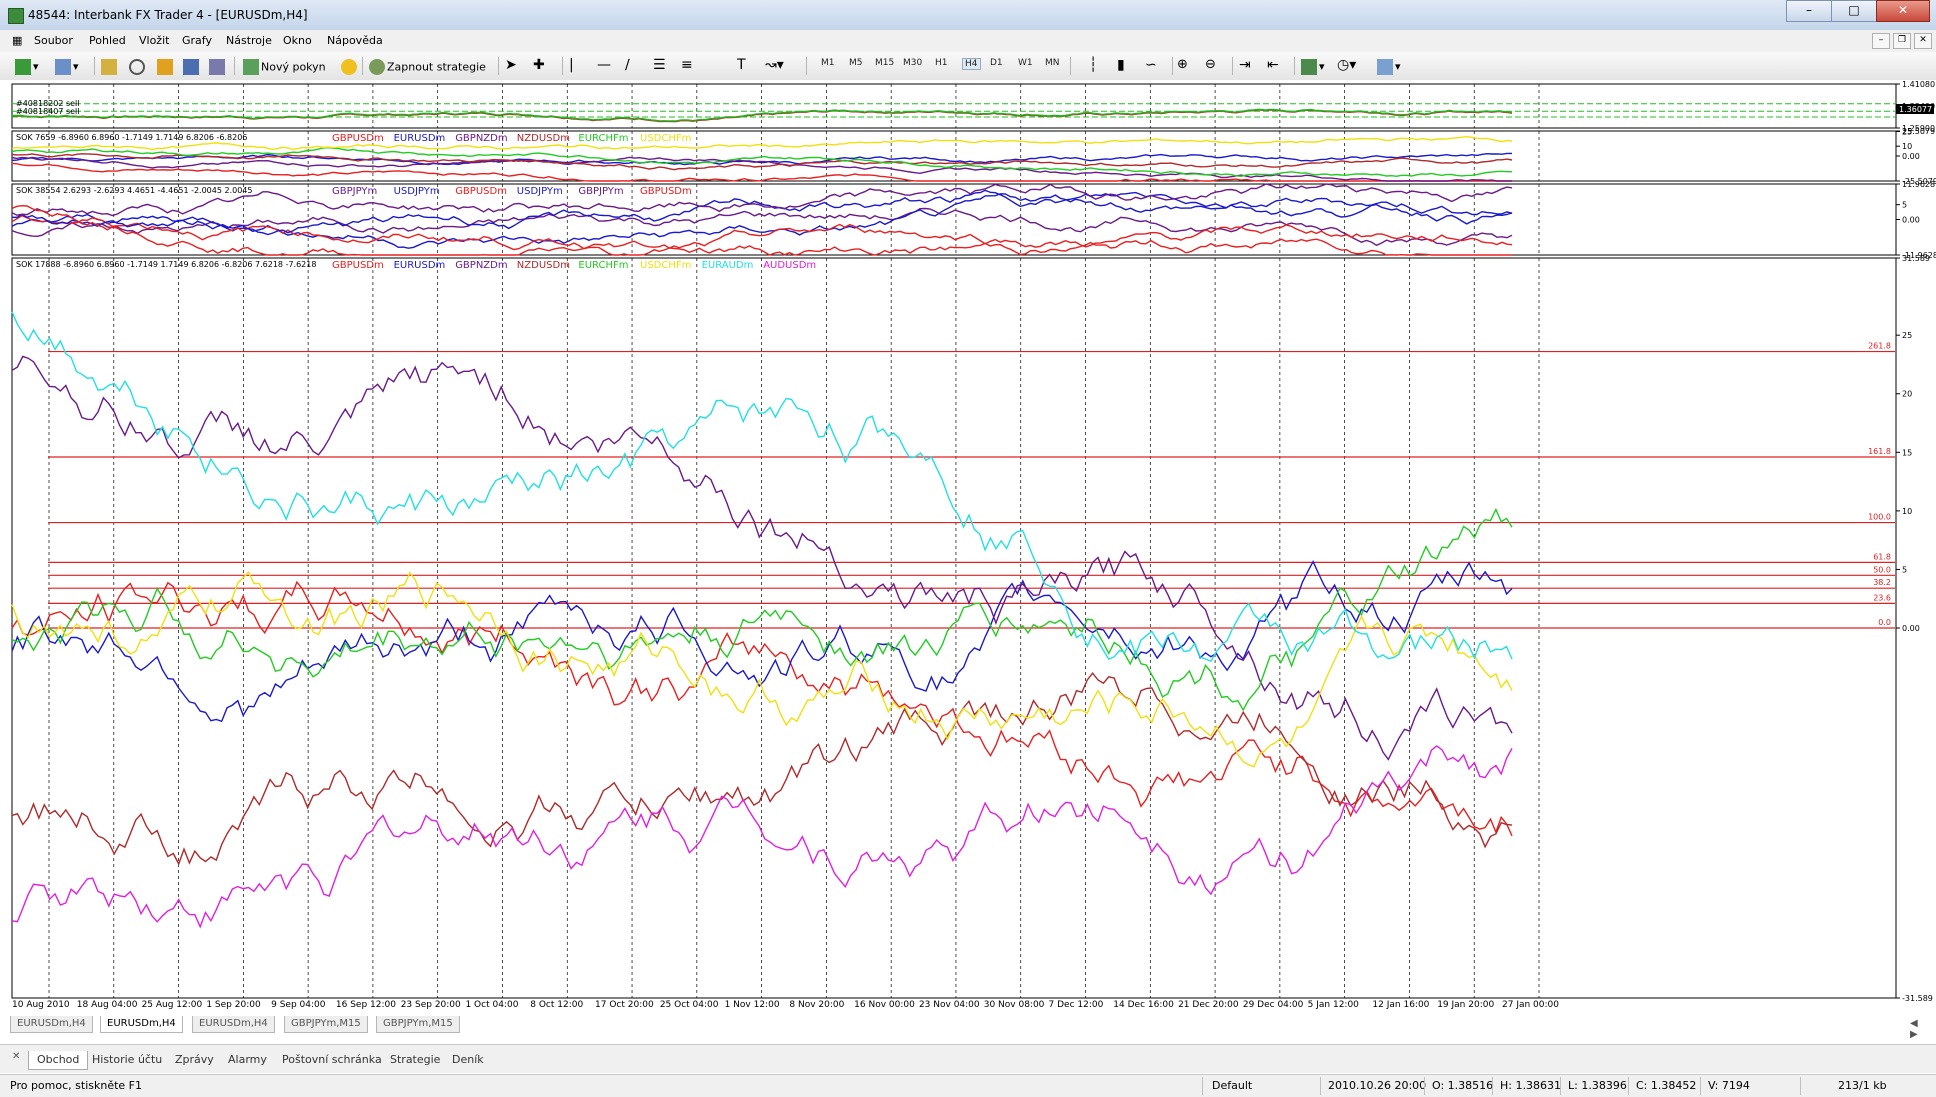 Image resolution: width=1936 pixels, height=1097 pixels. What do you see at coordinates (233, 1005) in the screenshot?
I see `x-axis-tick-label: 1 Sep 20:00` at bounding box center [233, 1005].